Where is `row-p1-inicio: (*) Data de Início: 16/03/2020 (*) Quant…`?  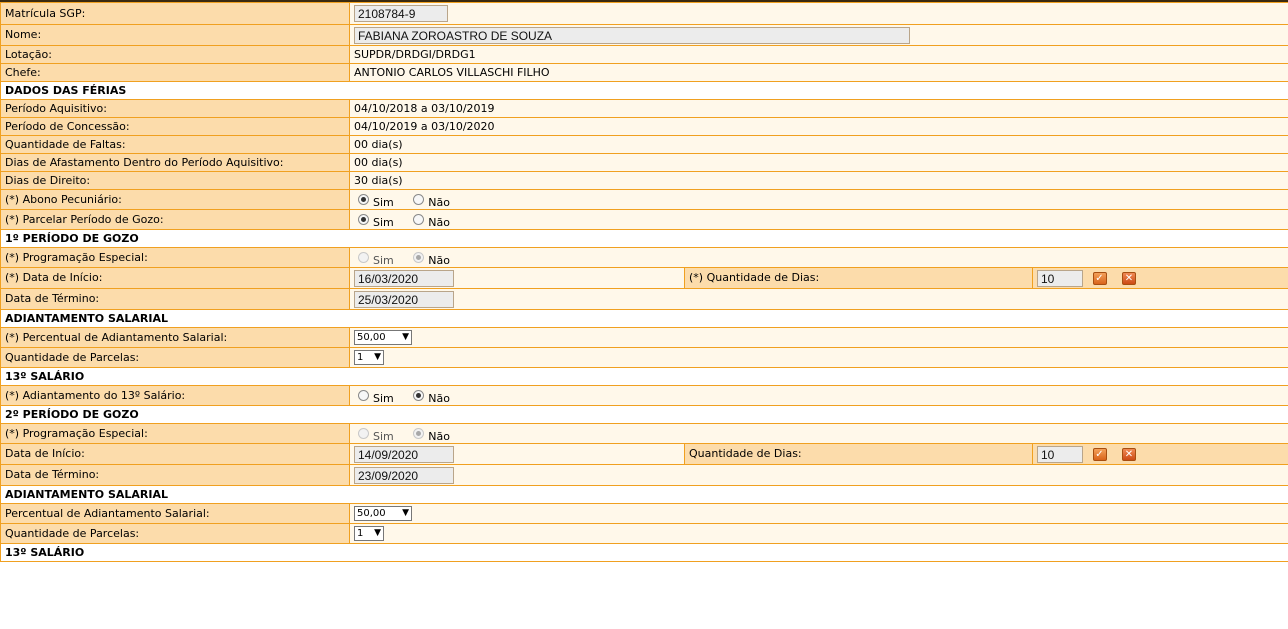
row-p1-inicio: (*) Data de Início: 16/03/2020 (*) Quant… is located at coordinates (644, 278).